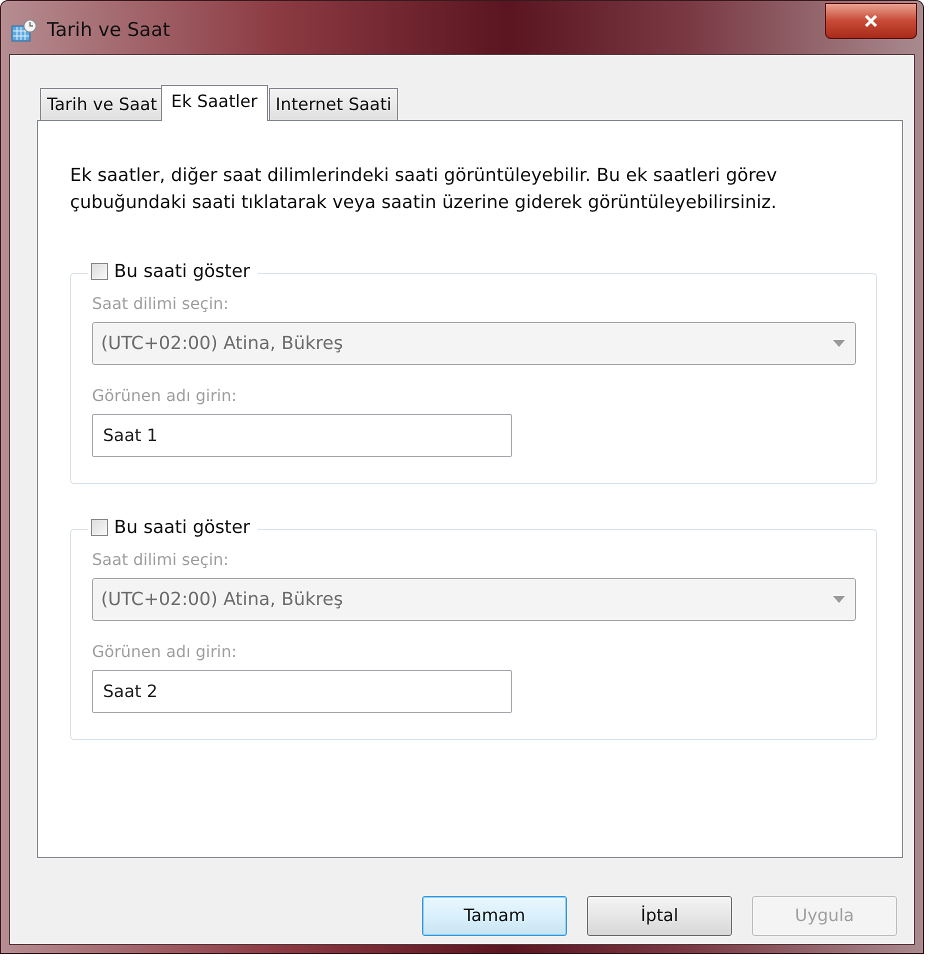  I want to click on window-title: Tarih ve Saat, so click(108, 29).